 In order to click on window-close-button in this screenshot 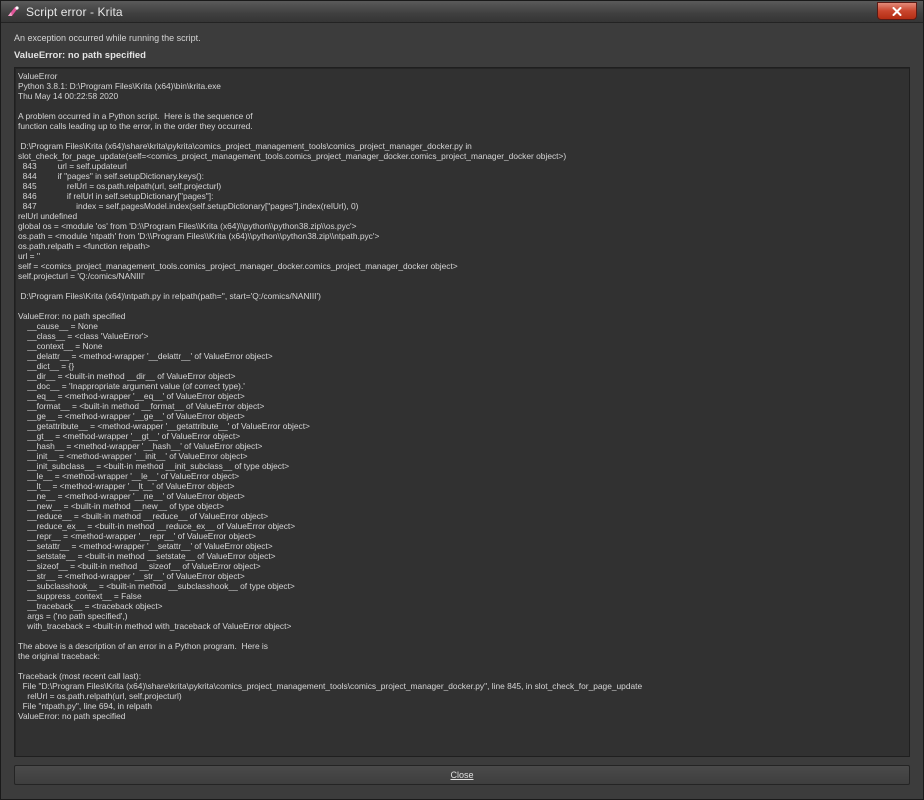, I will do `click(897, 11)`.